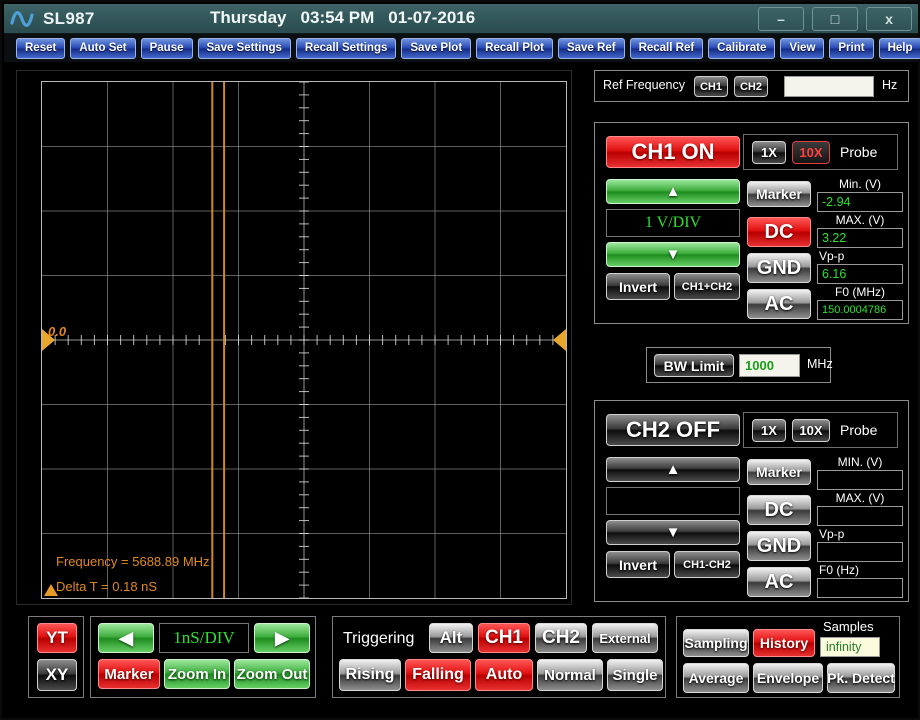  Describe the element at coordinates (859, 152) in the screenshot. I see `ch1-probe-label: Probe` at that location.